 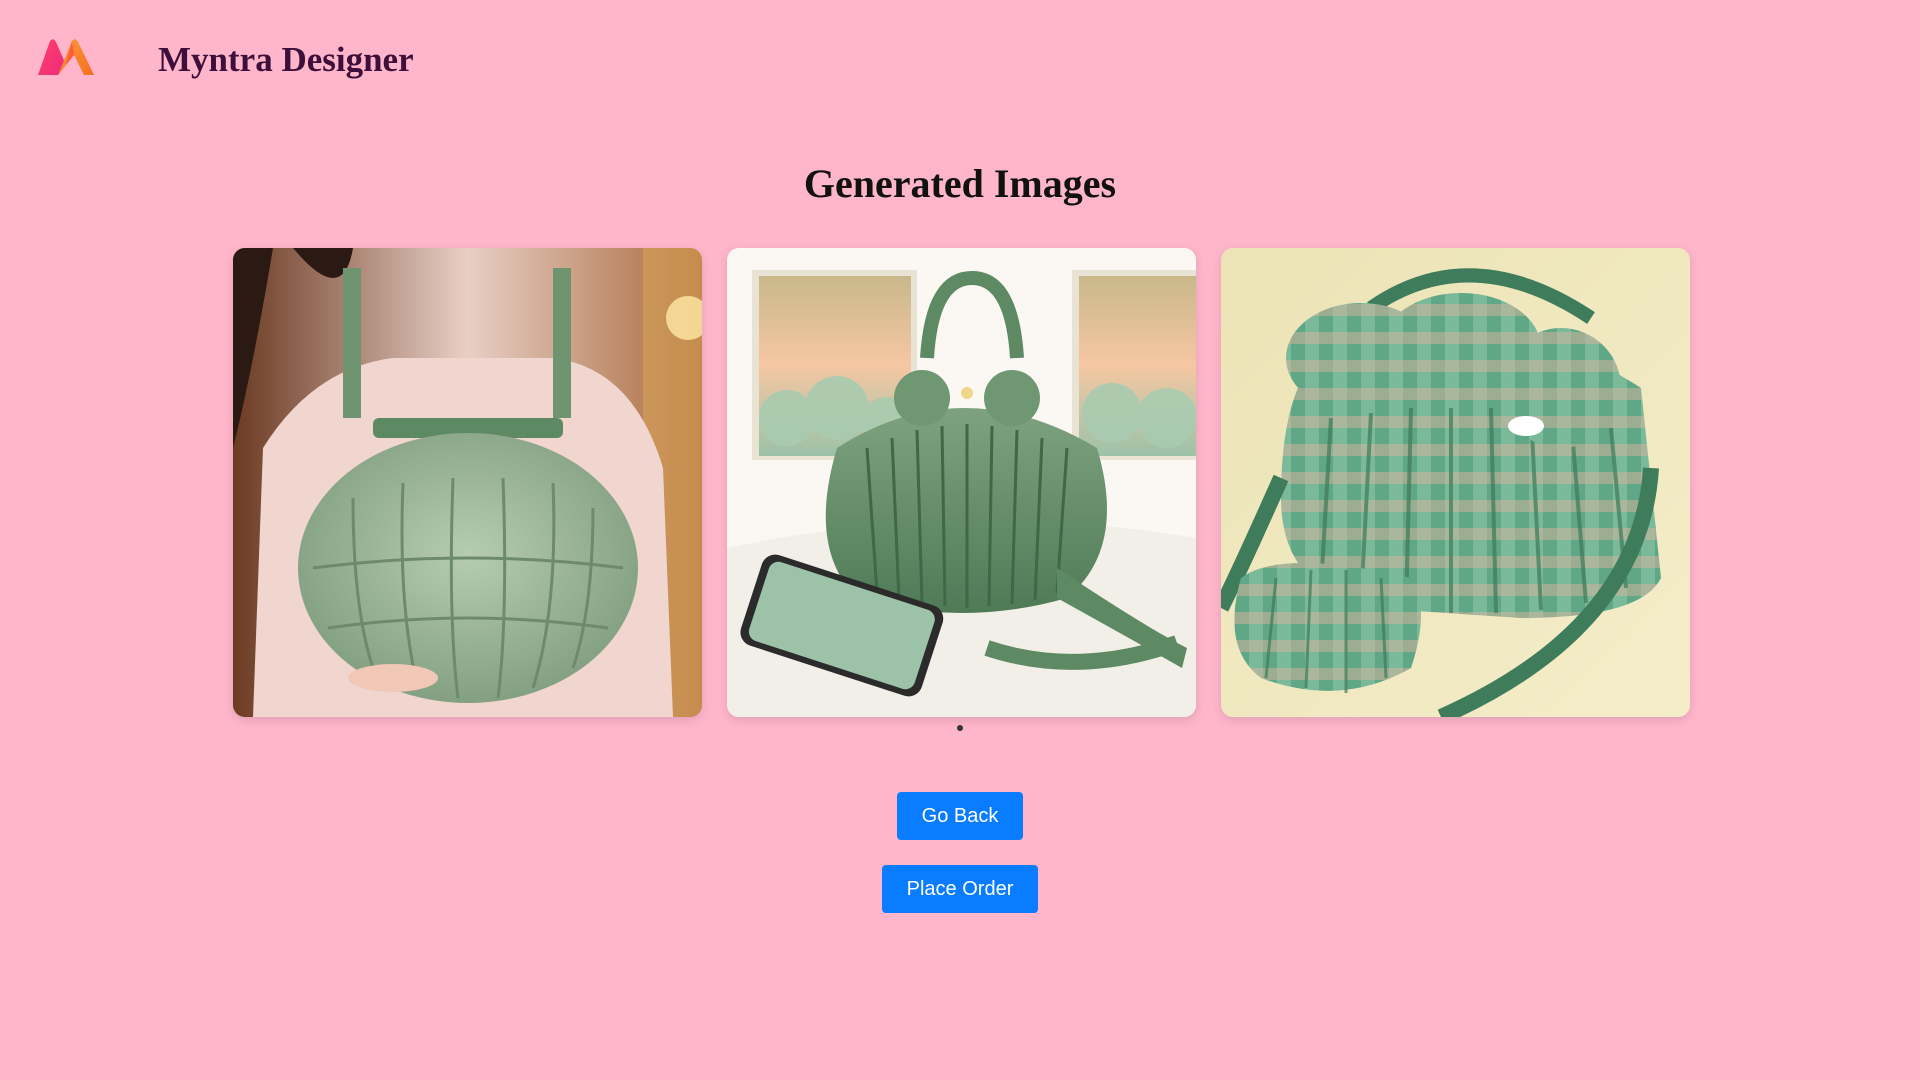 I want to click on page-heading: Generated Images, so click(x=960, y=183).